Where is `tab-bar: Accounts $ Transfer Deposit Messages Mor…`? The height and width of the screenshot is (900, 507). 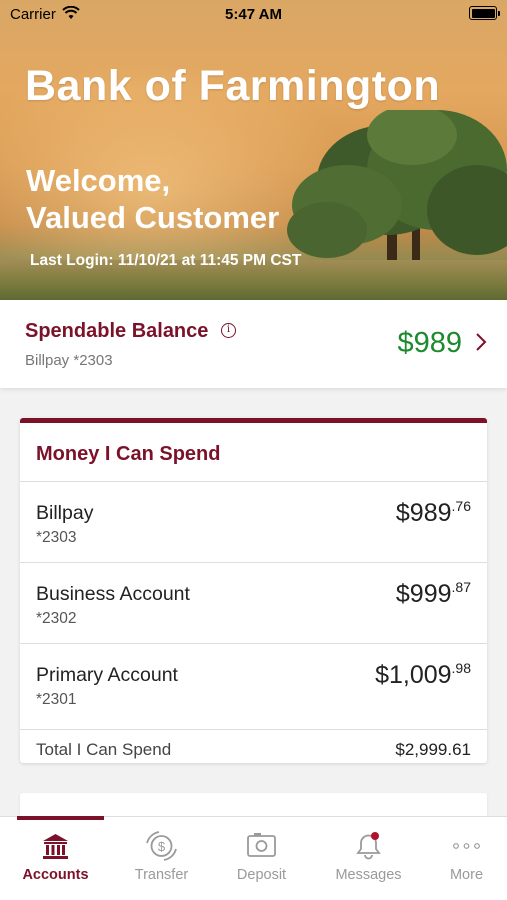 tab-bar: Accounts $ Transfer Deposit Messages Mor… is located at coordinates (253, 858).